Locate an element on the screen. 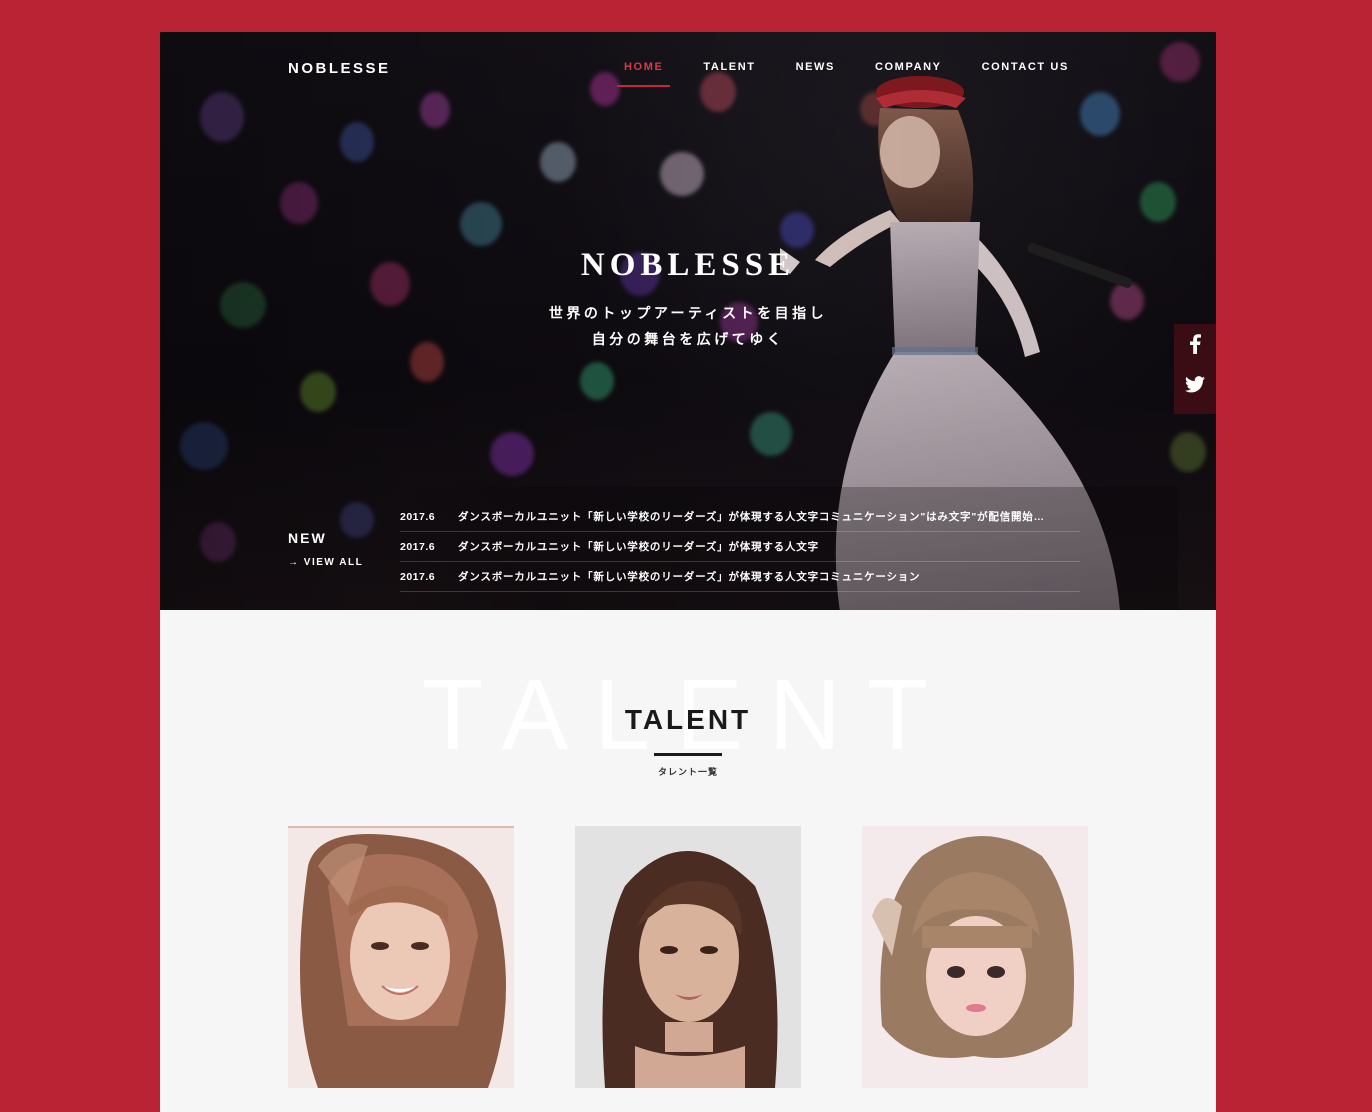 Image resolution: width=1372 pixels, height=1112 pixels. talent-heading-underline is located at coordinates (688, 754).